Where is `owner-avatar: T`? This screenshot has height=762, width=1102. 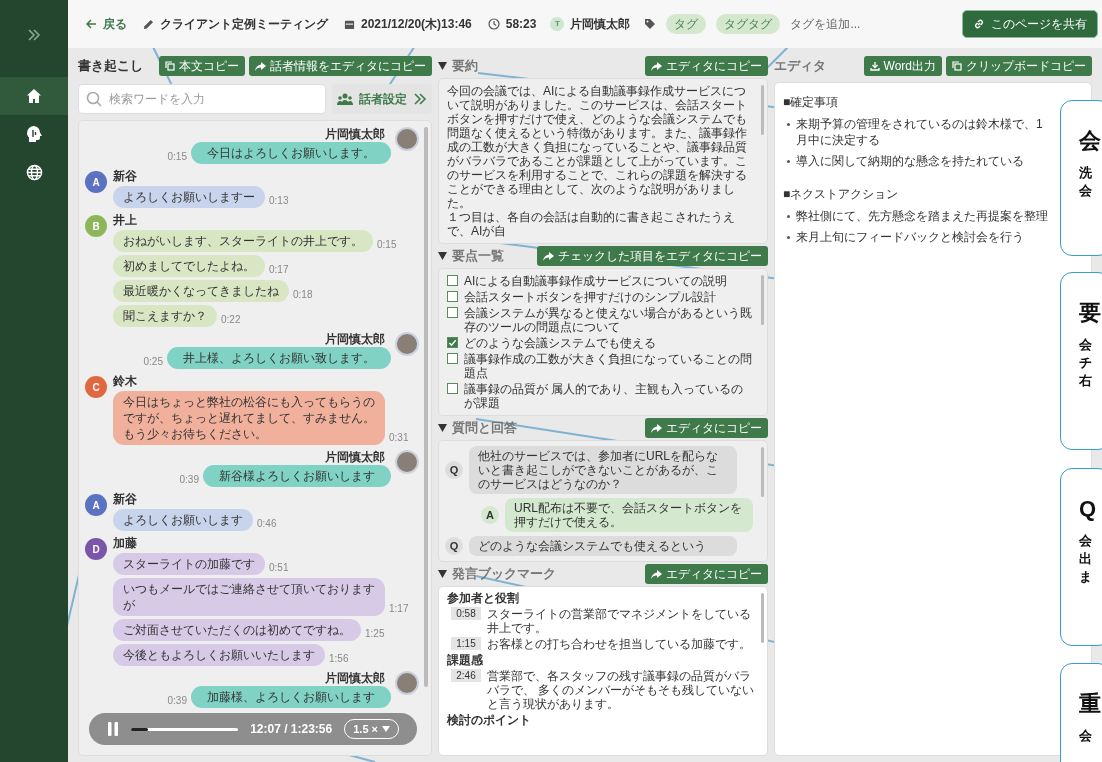 owner-avatar: T is located at coordinates (557, 24).